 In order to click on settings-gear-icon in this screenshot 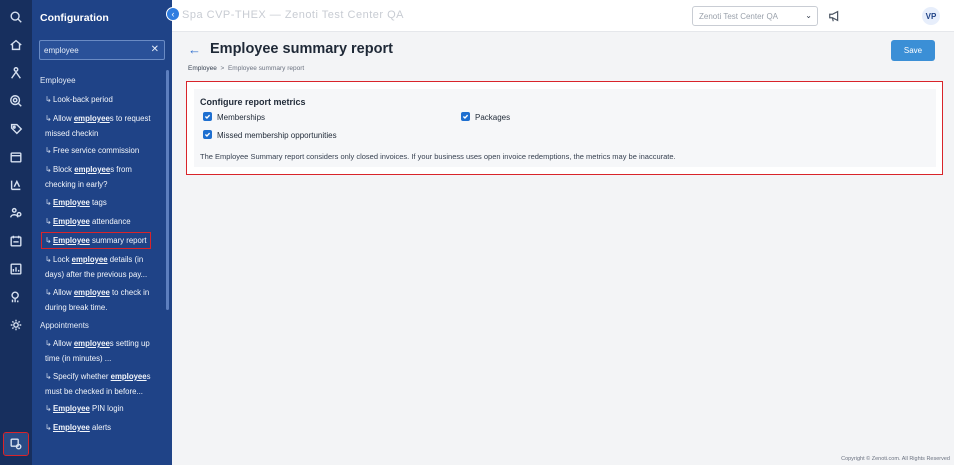, I will do `click(16, 325)`.